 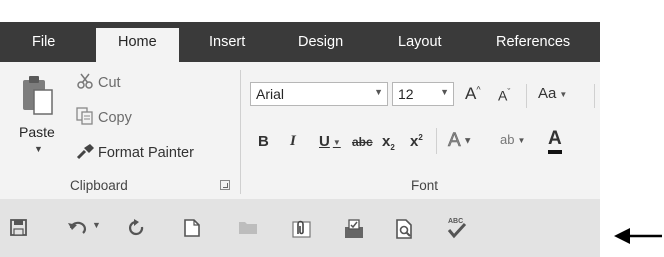 I want to click on paste-dropdown-icon: ▼, so click(x=38, y=149).